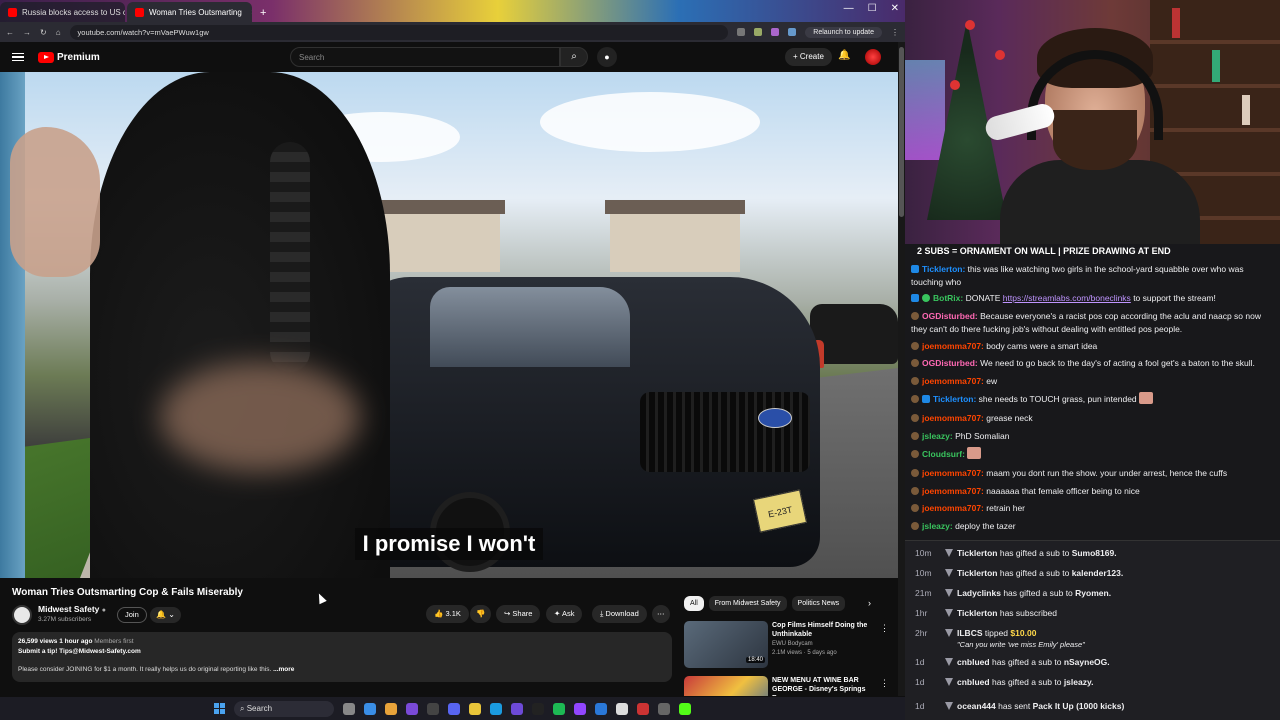  Describe the element at coordinates (1067, 298) in the screenshot. I see `chat-link: https://streamlabs.com/boneclinks` at that location.